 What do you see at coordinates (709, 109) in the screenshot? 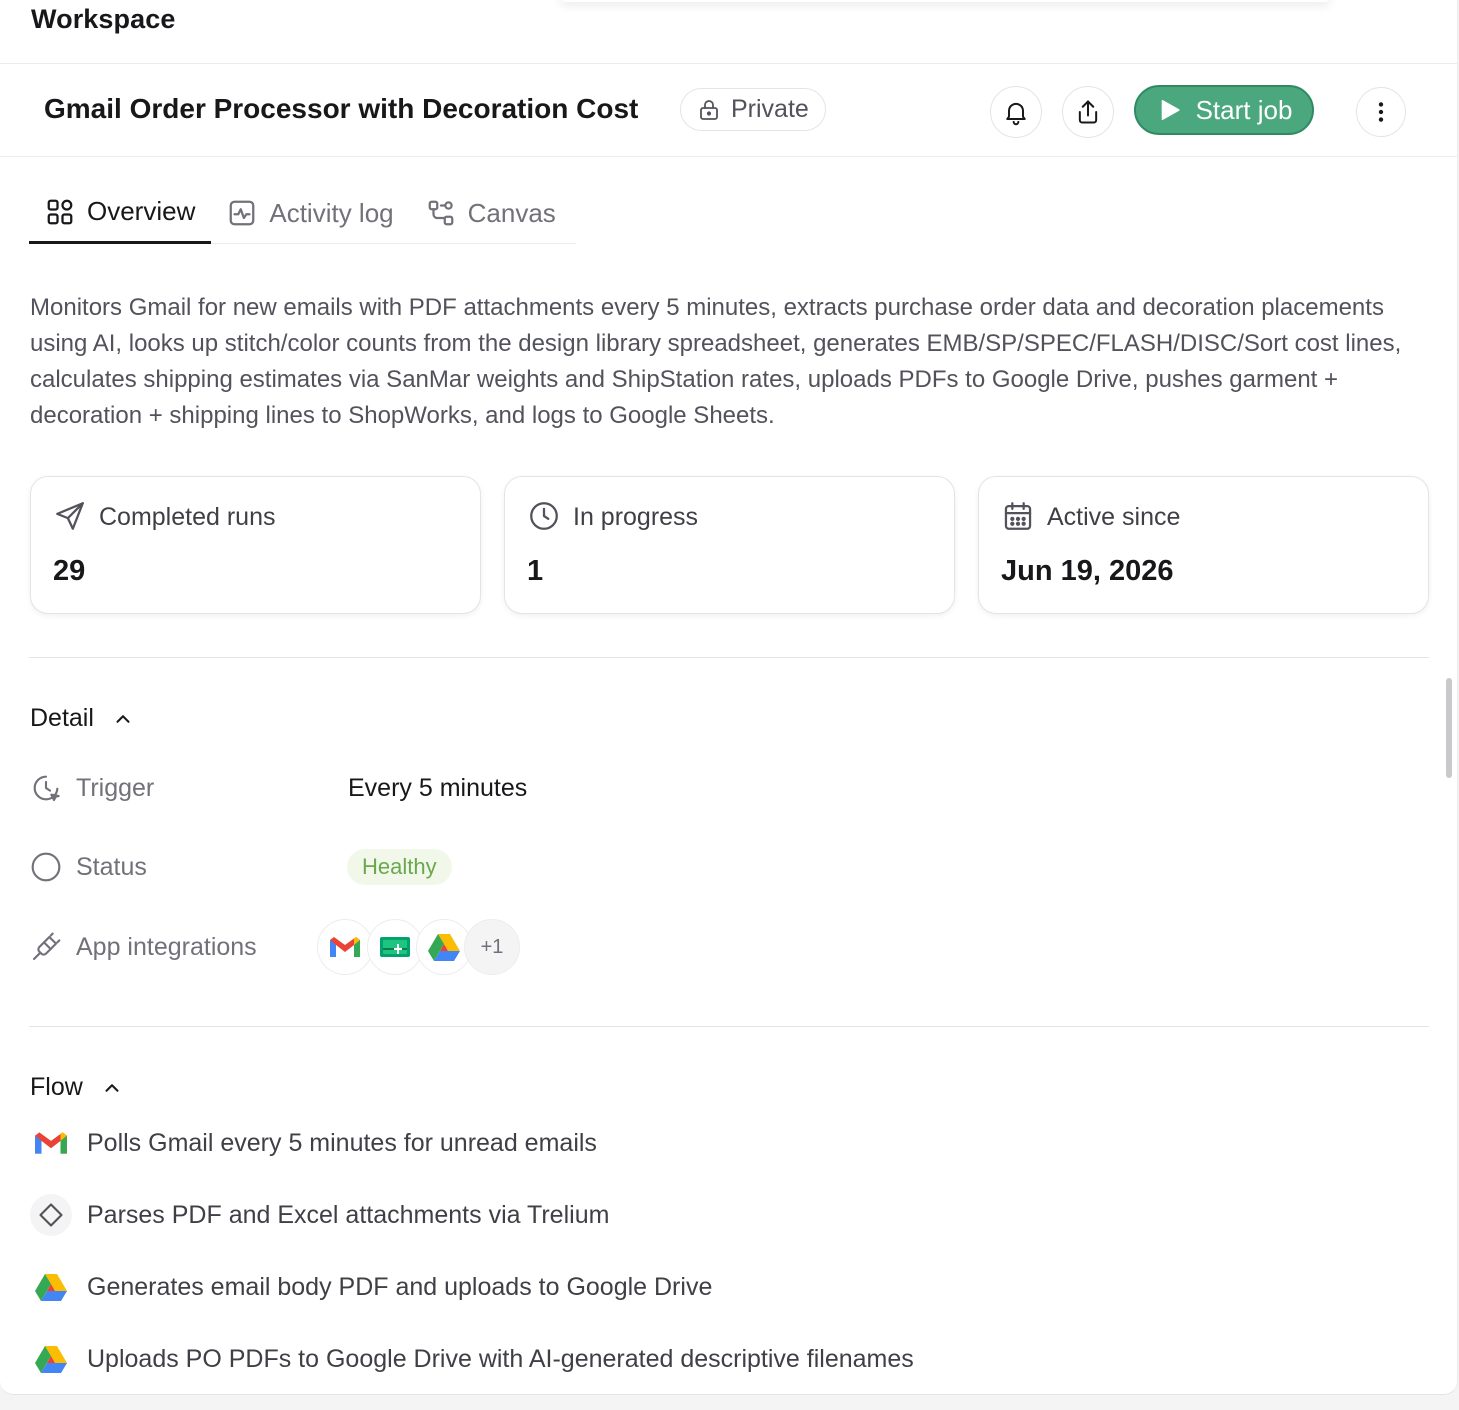
I see `lock-icon` at bounding box center [709, 109].